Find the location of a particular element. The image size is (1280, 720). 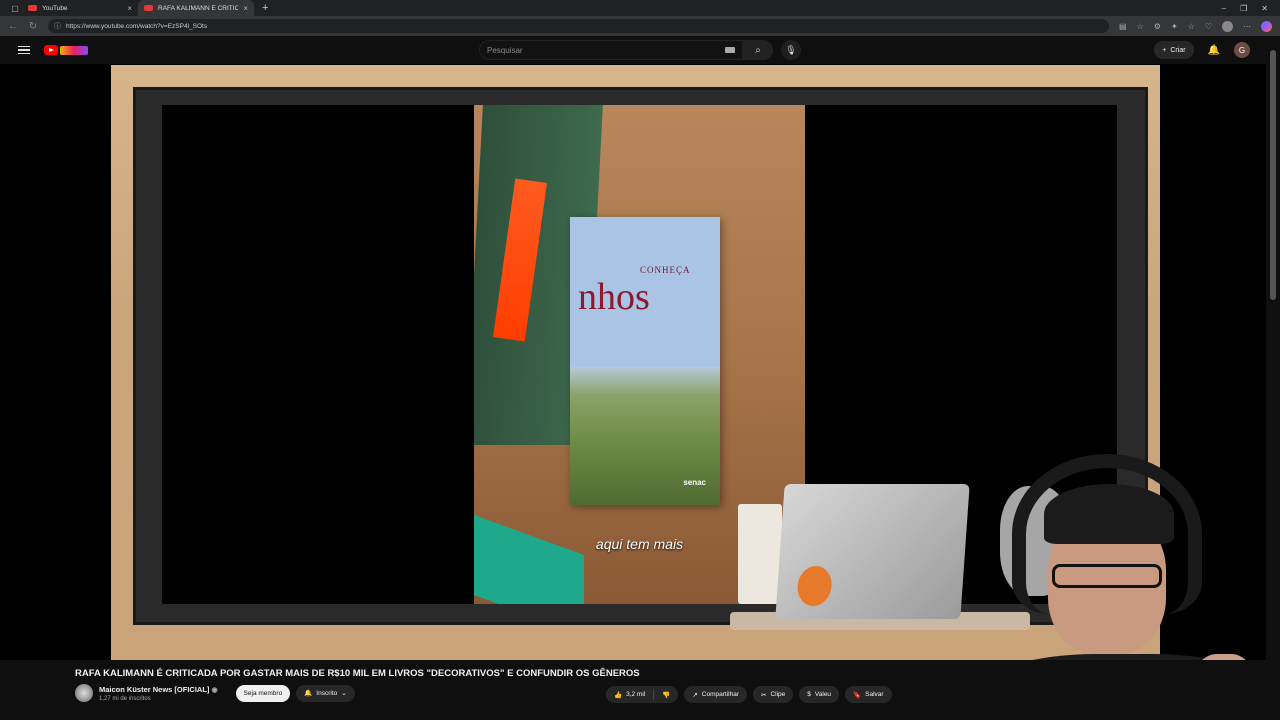

share-label: Compartilhar is located at coordinates (720, 694).